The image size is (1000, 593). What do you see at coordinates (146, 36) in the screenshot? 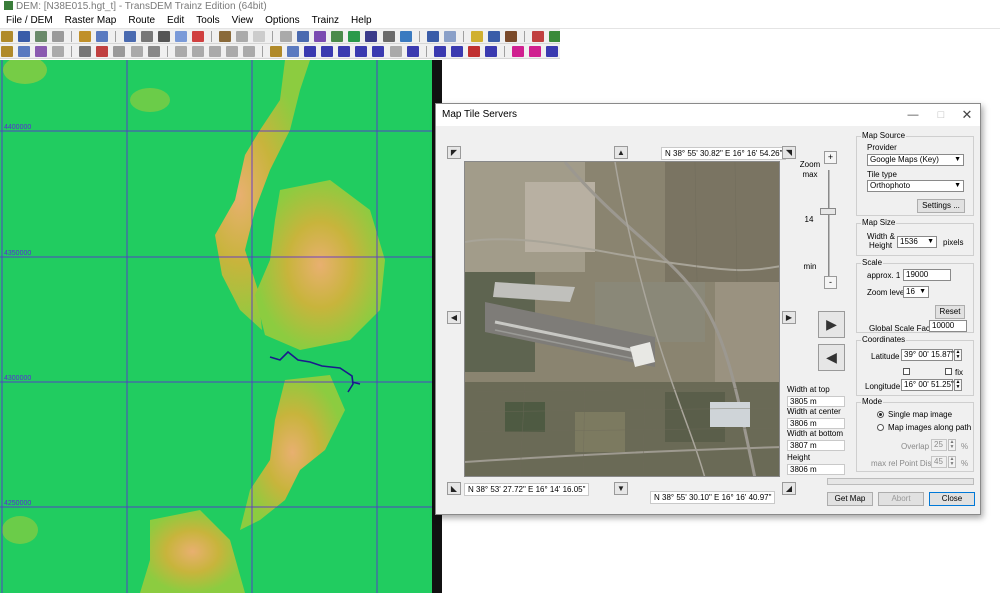
I see `zoom-icon` at bounding box center [146, 36].